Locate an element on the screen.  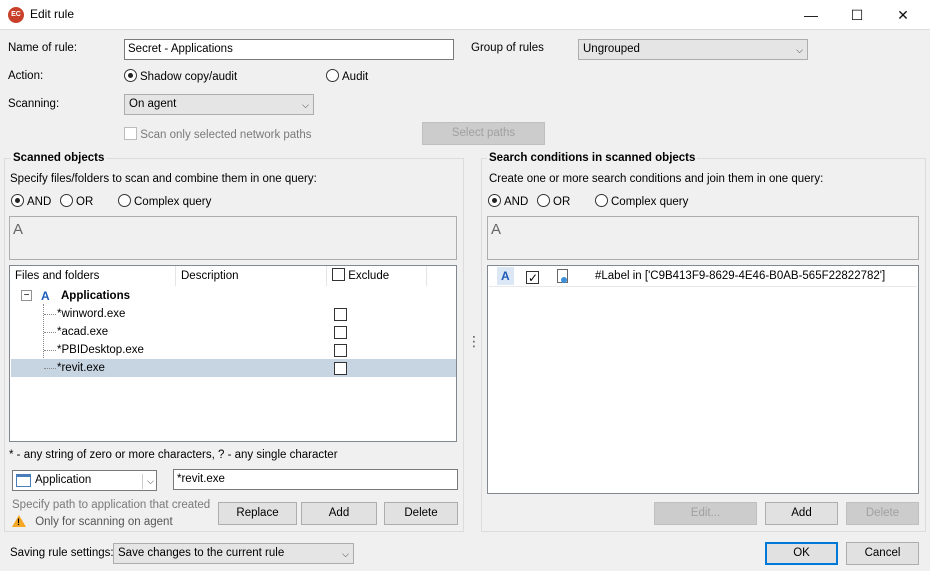
saving-rule-select: Save changes to the current rule ⌵ is located at coordinates (233, 553).